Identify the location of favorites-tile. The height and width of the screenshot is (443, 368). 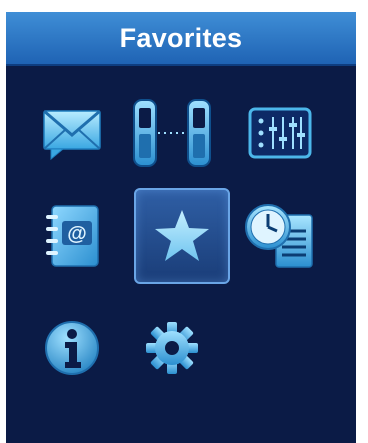
(182, 236).